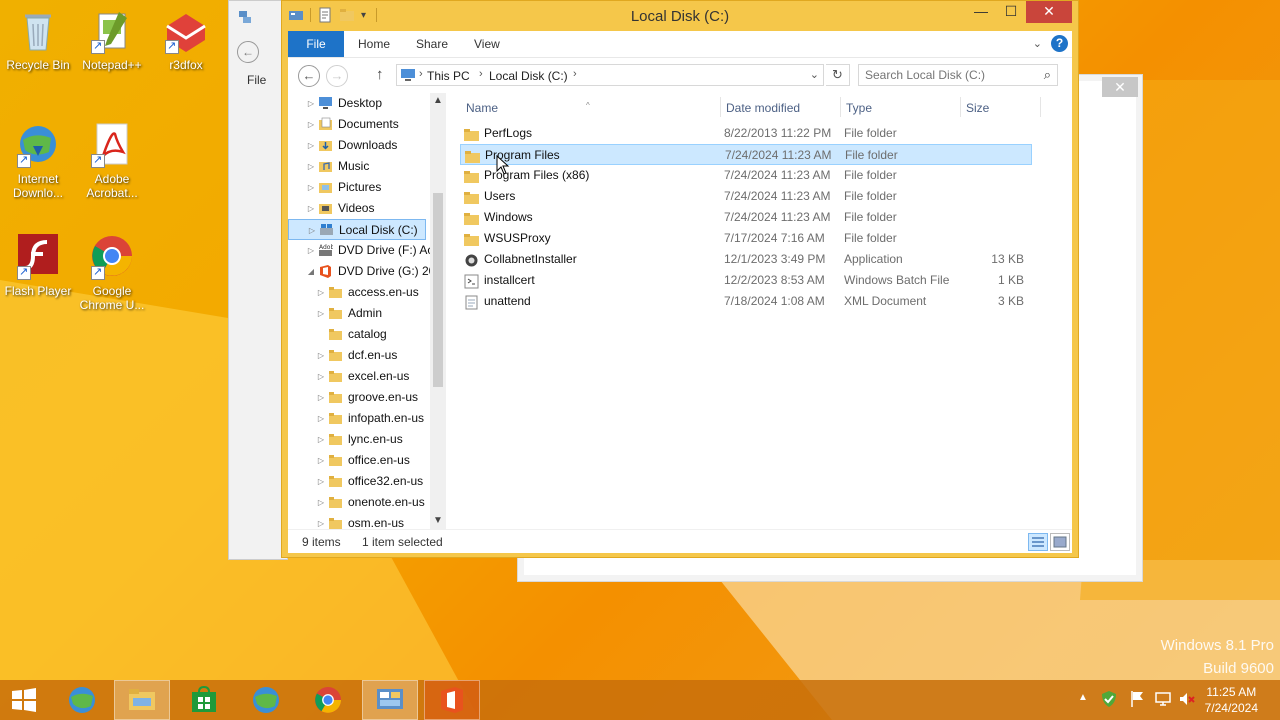 Image resolution: width=1280 pixels, height=720 pixels. What do you see at coordinates (1049, 12) in the screenshot?
I see `close-button: ✕` at bounding box center [1049, 12].